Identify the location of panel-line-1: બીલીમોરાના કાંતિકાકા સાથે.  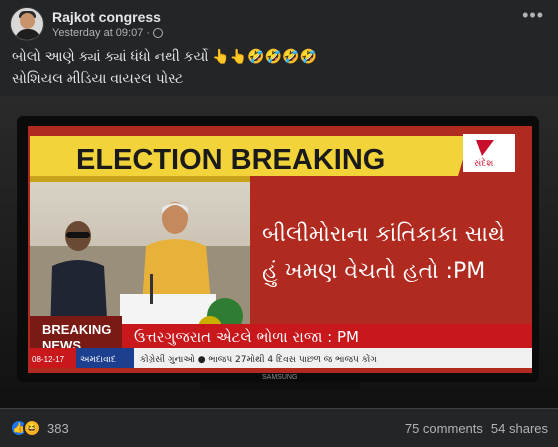
(383, 234).